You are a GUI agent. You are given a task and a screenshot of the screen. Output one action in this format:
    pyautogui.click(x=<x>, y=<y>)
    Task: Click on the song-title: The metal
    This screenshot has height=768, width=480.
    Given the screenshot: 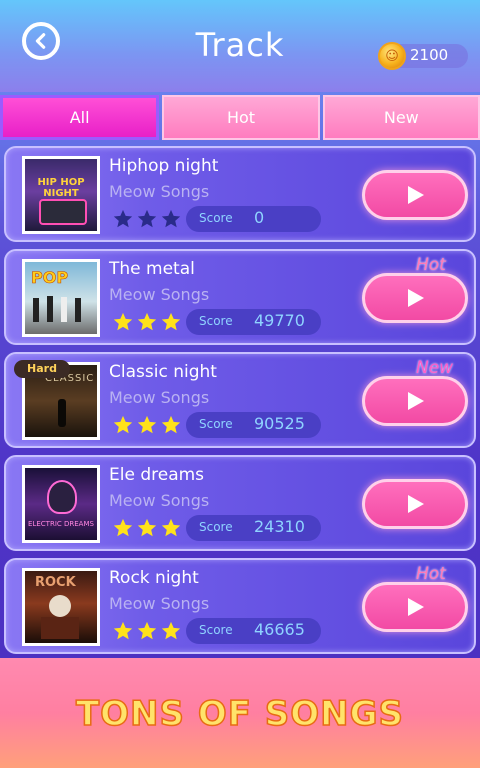 What is the action you would take?
    pyautogui.click(x=152, y=269)
    